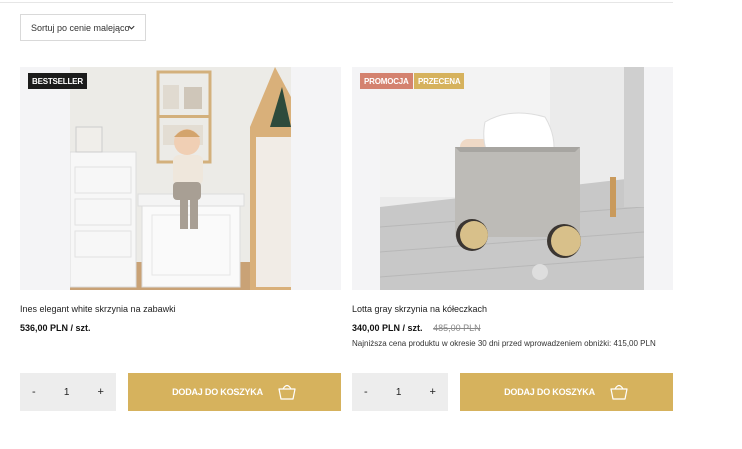 The image size is (742, 449). Describe the element at coordinates (336, 2) in the screenshot. I see `divider` at that location.